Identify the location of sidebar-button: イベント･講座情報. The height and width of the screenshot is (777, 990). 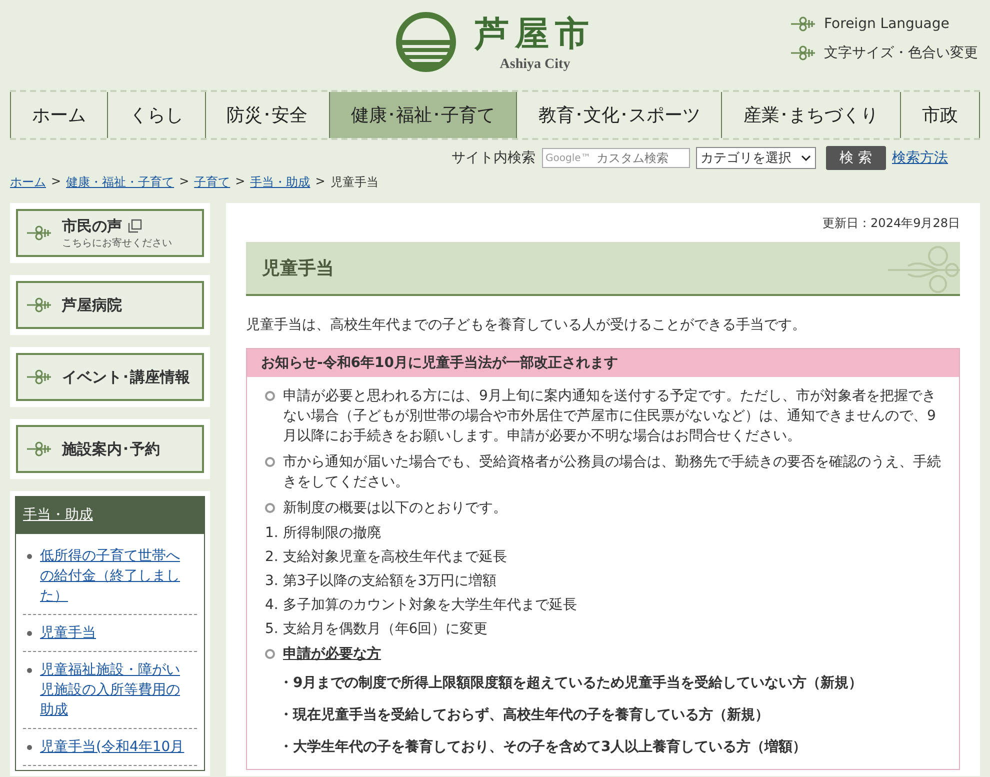
(110, 377).